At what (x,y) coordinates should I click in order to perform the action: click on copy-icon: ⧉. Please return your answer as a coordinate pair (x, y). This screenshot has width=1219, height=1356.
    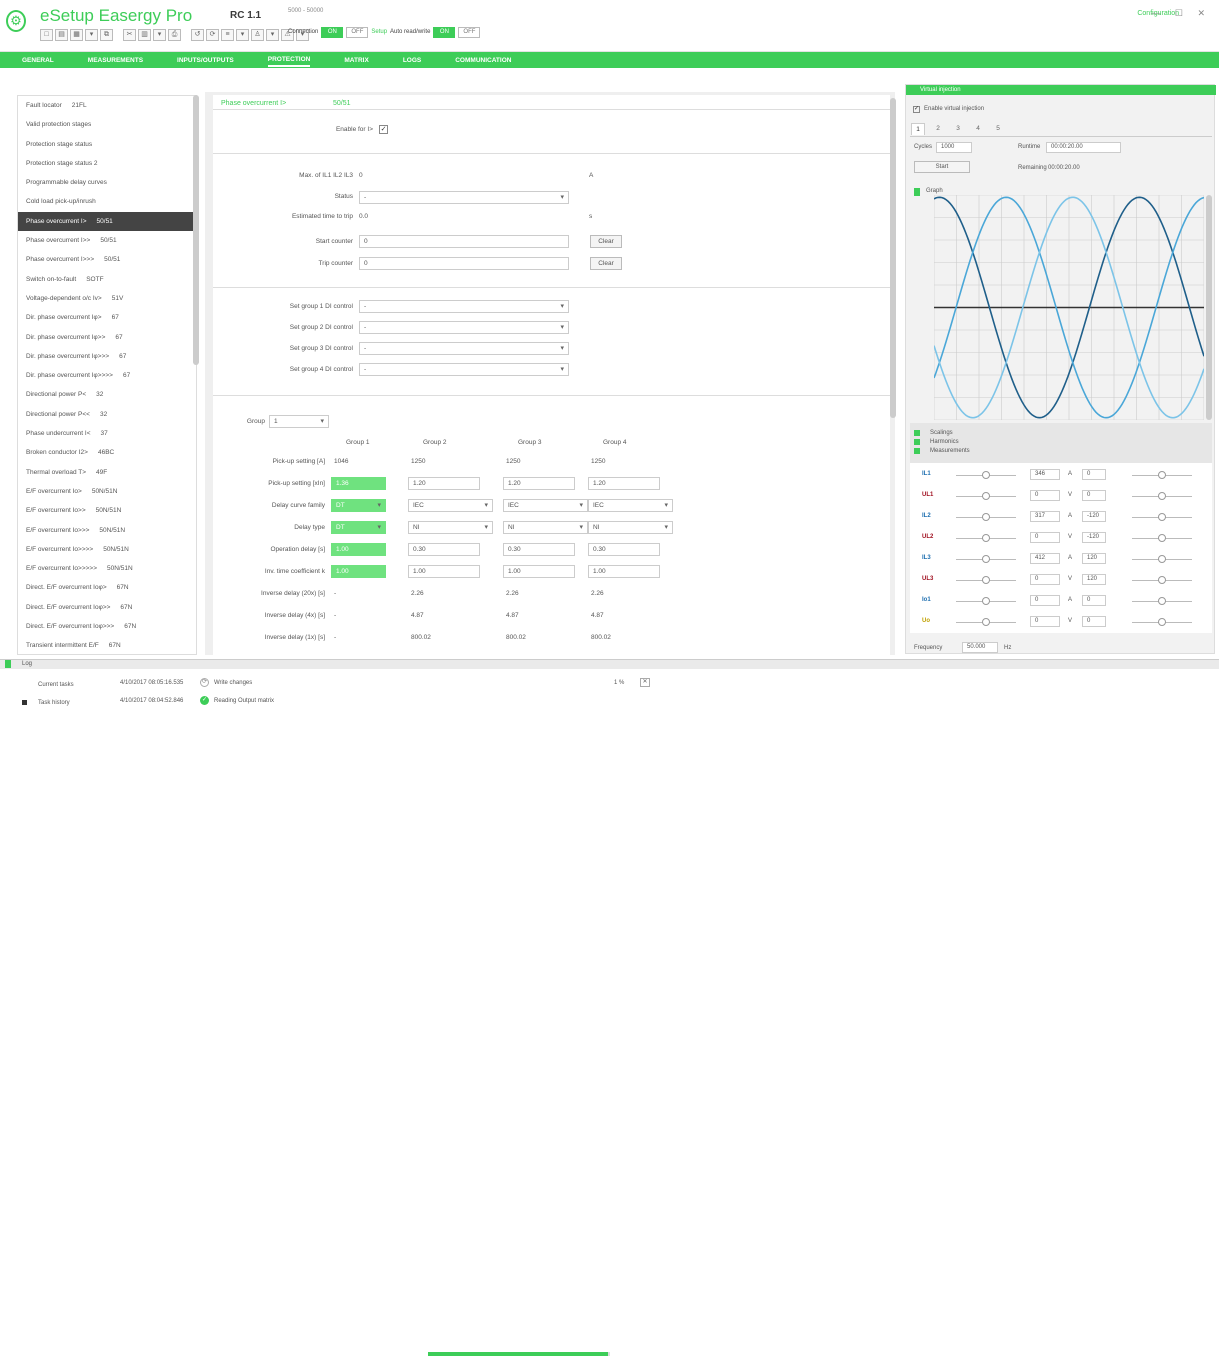
    Looking at the image, I should click on (106, 35).